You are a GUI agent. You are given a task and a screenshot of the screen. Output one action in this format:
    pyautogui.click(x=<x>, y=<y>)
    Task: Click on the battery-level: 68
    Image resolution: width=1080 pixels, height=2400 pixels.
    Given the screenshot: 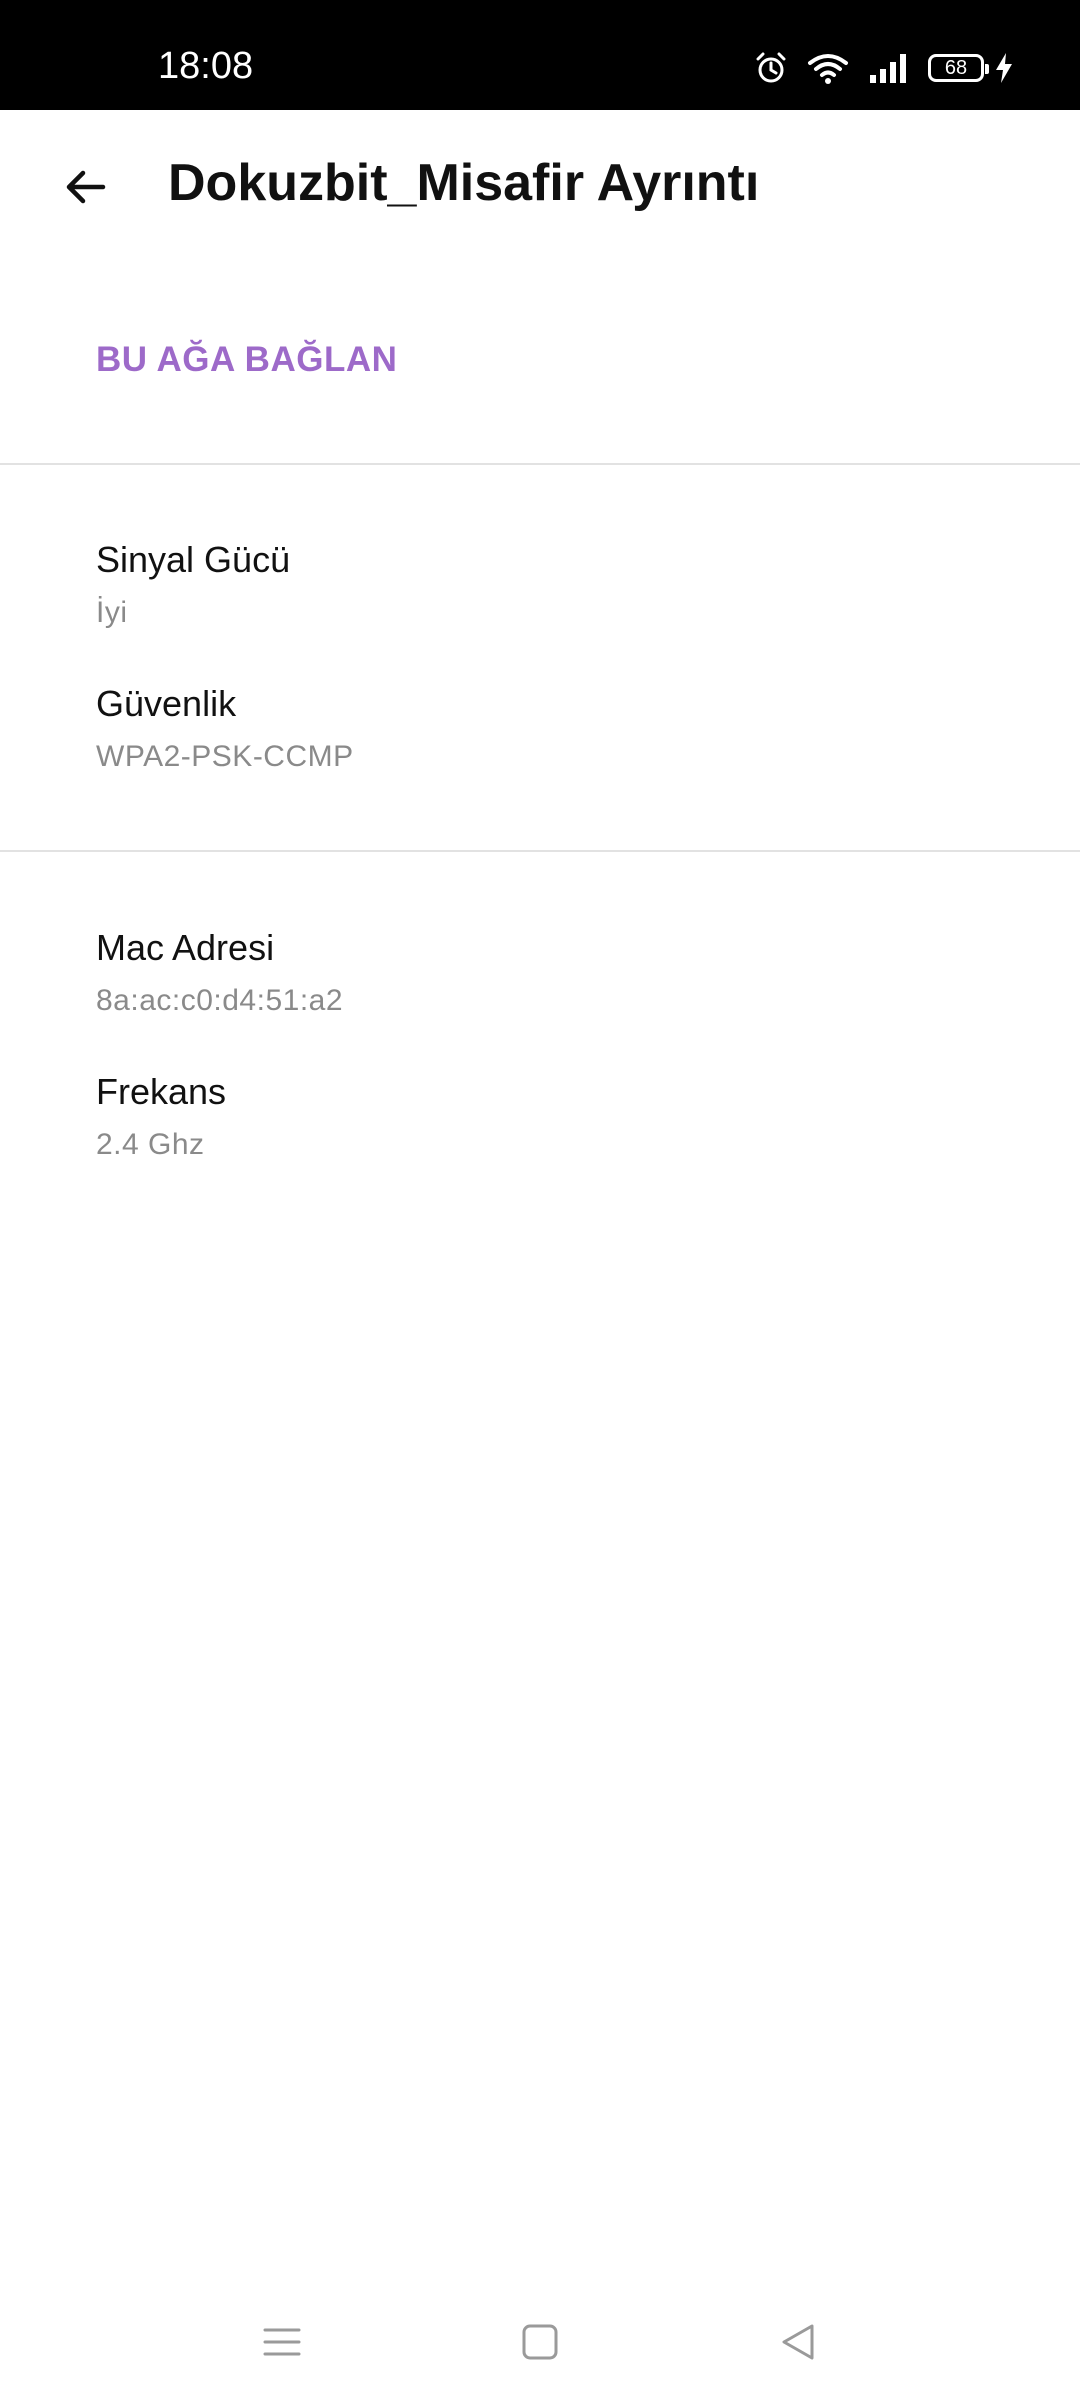 What is the action you would take?
    pyautogui.click(x=956, y=67)
    